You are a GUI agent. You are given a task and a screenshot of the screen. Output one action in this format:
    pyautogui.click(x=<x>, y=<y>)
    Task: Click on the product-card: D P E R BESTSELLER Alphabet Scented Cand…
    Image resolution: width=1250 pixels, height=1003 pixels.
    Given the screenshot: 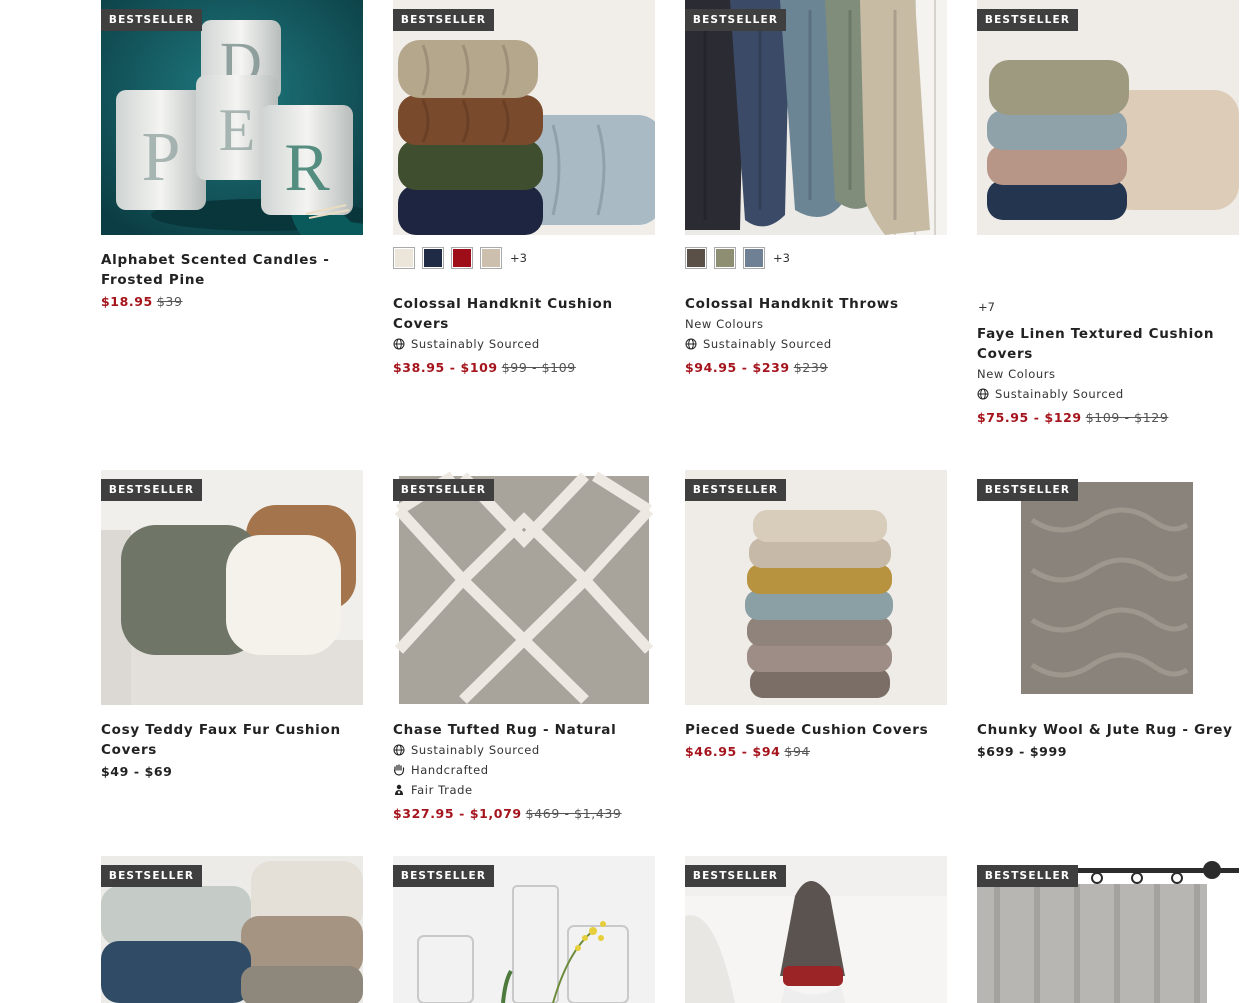 What is the action you would take?
    pyautogui.click(x=232, y=156)
    